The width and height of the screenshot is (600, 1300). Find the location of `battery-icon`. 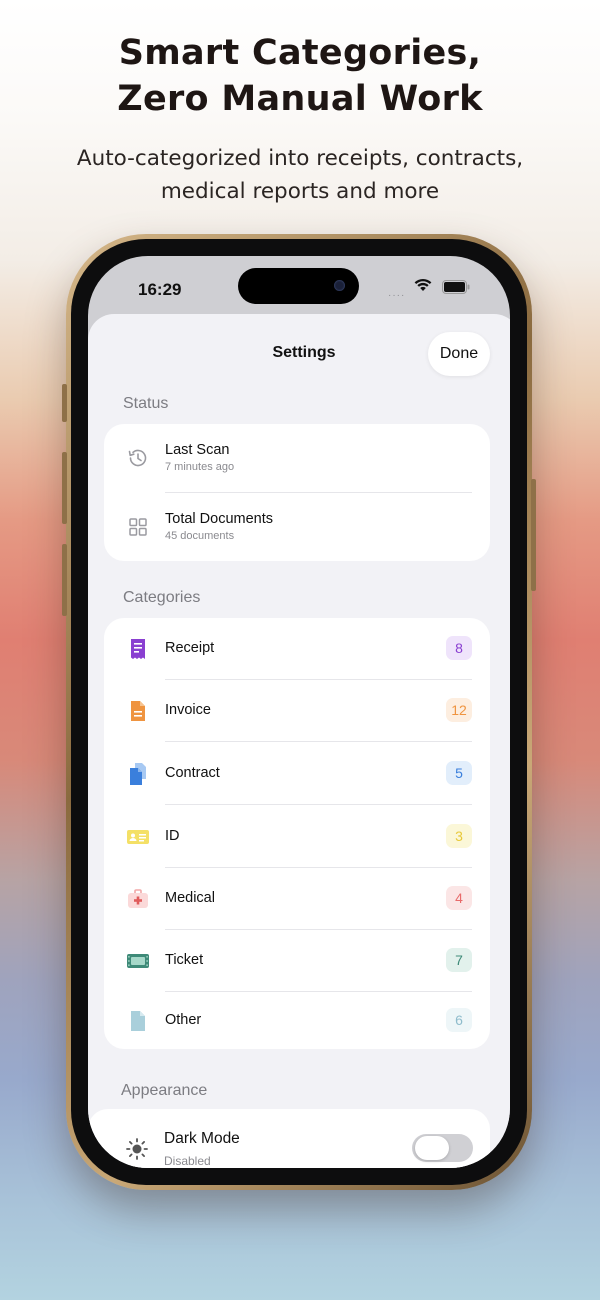

battery-icon is located at coordinates (456, 287).